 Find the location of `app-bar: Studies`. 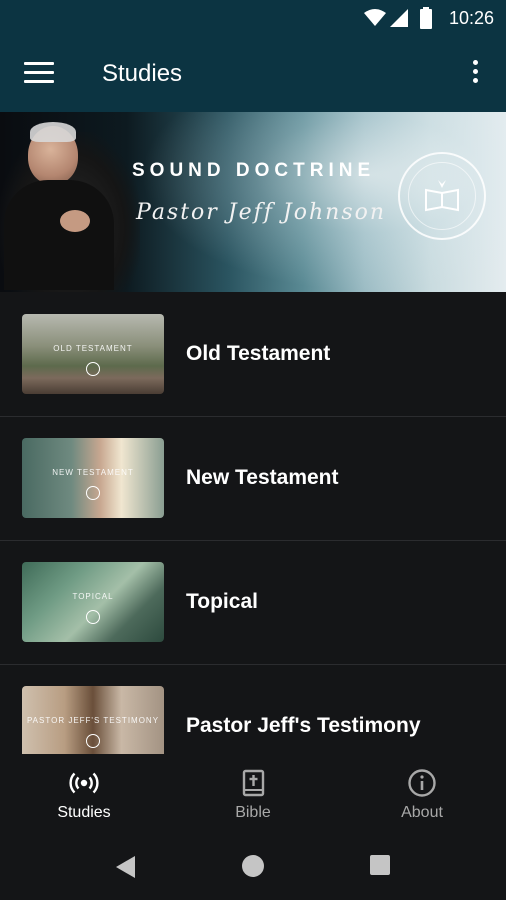

app-bar: Studies is located at coordinates (253, 74).